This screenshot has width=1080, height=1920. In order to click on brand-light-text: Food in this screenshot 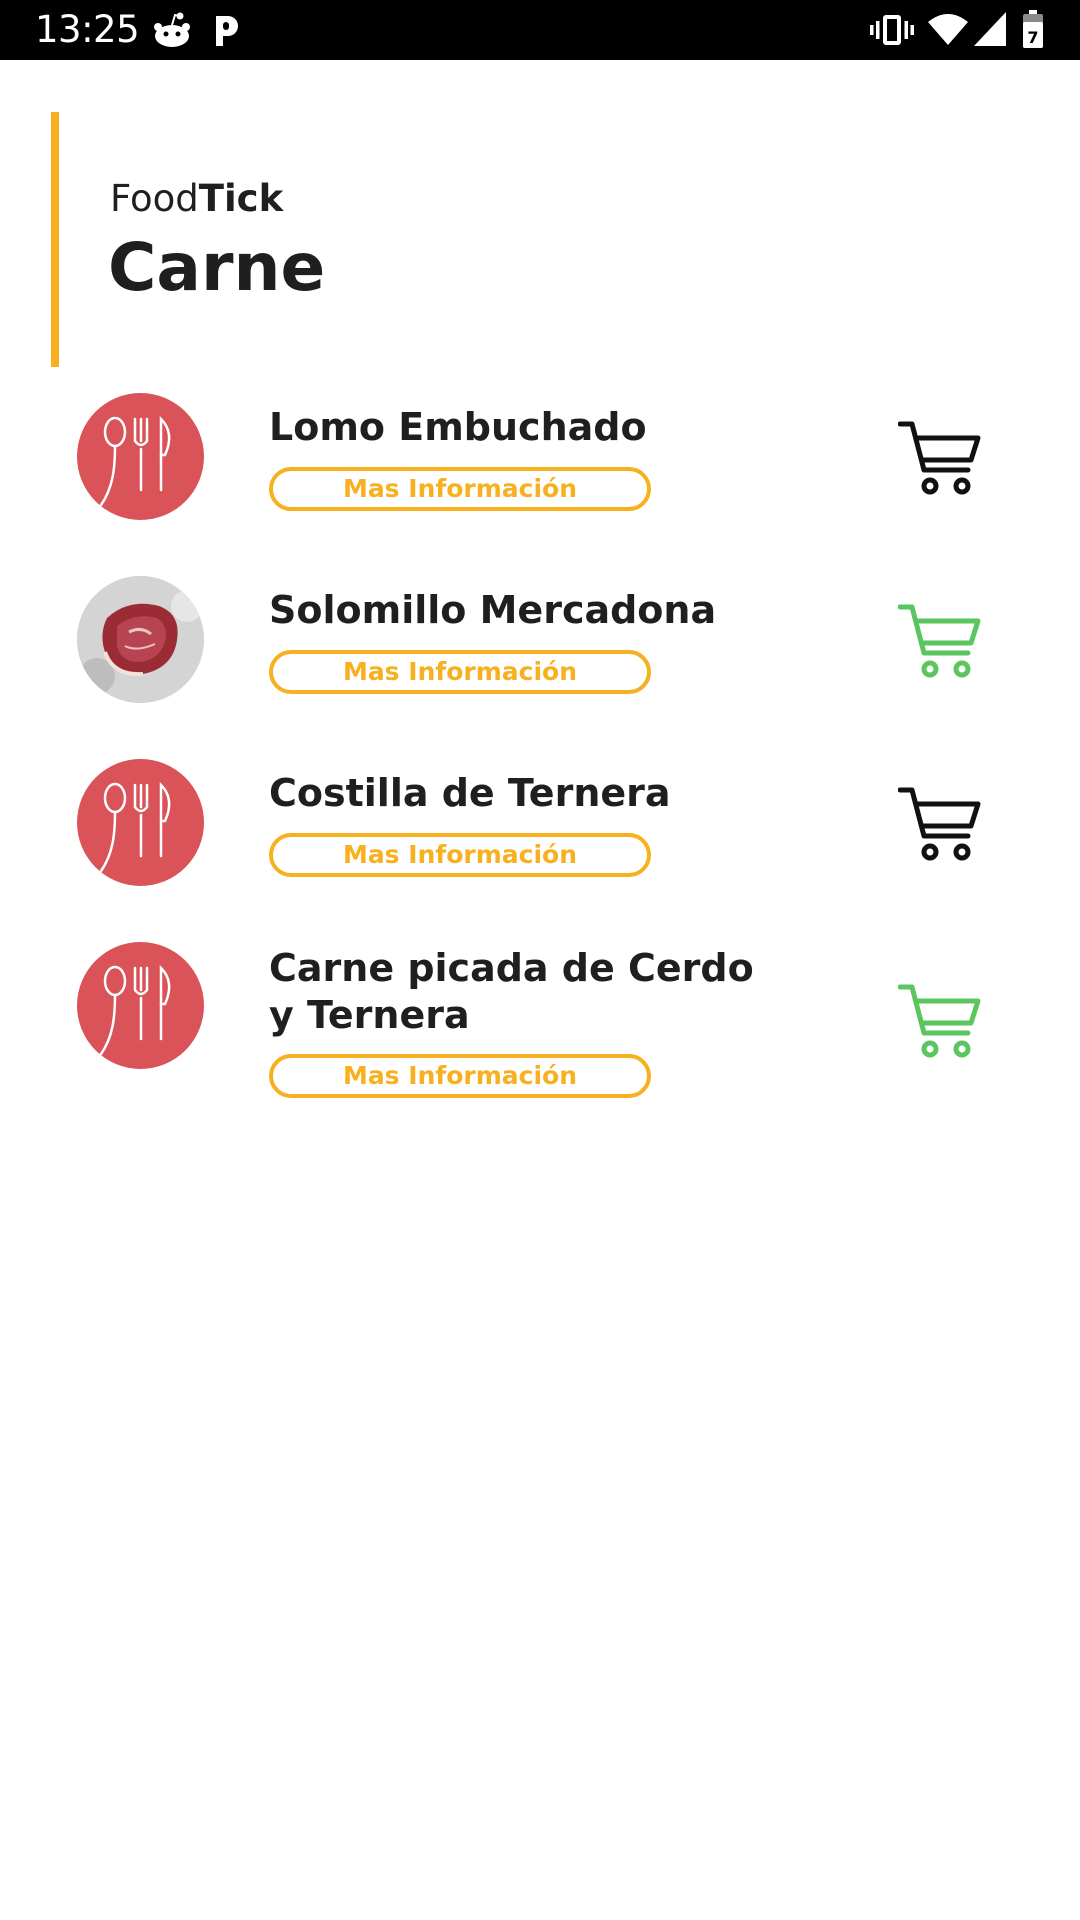, I will do `click(154, 198)`.